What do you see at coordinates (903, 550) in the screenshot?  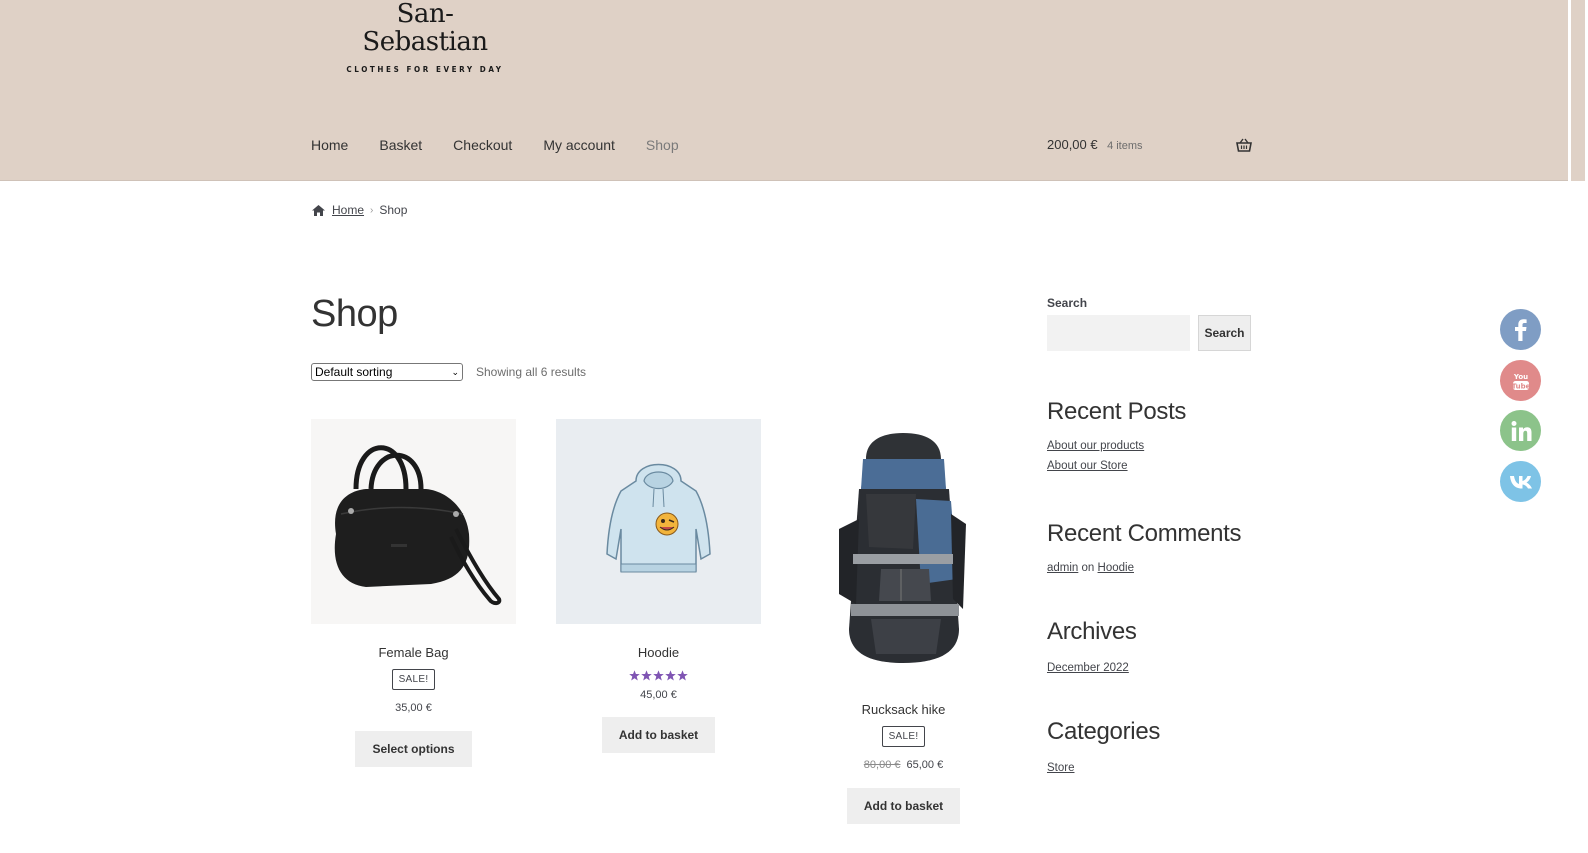 I see `product-image-rucksack` at bounding box center [903, 550].